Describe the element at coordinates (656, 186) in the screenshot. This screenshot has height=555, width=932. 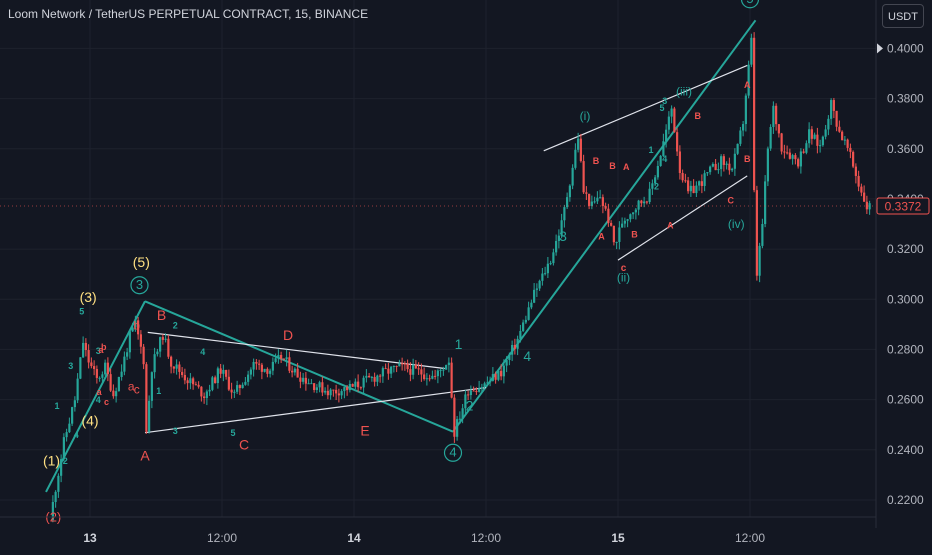
I see `wave-label: 2` at that location.